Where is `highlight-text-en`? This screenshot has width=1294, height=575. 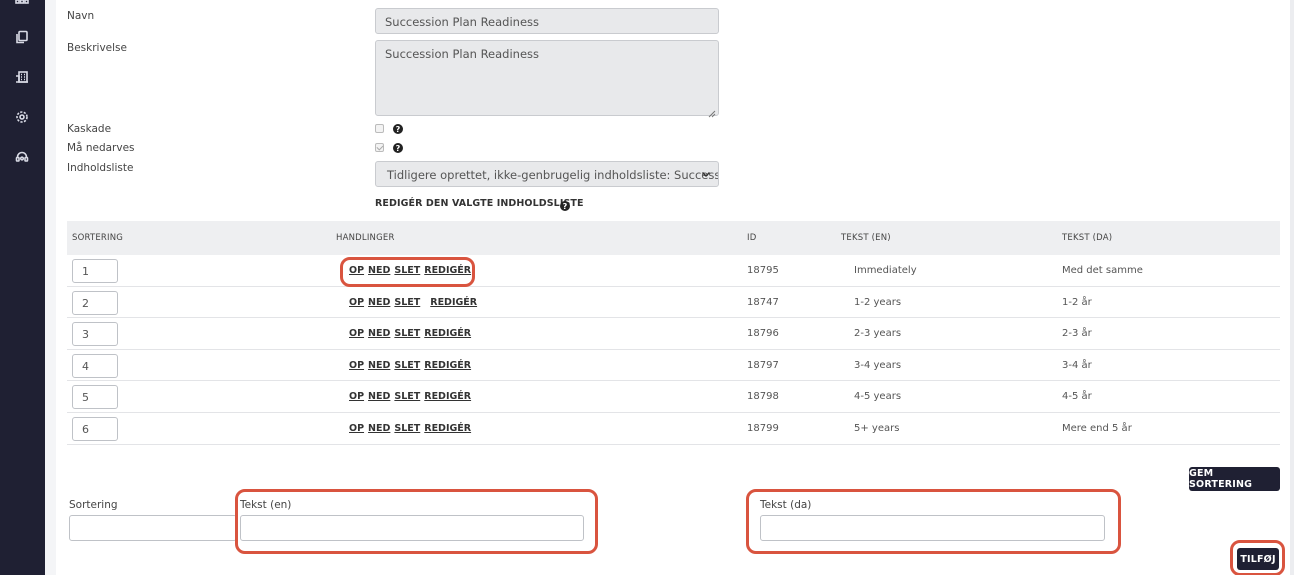
highlight-text-en is located at coordinates (416, 521).